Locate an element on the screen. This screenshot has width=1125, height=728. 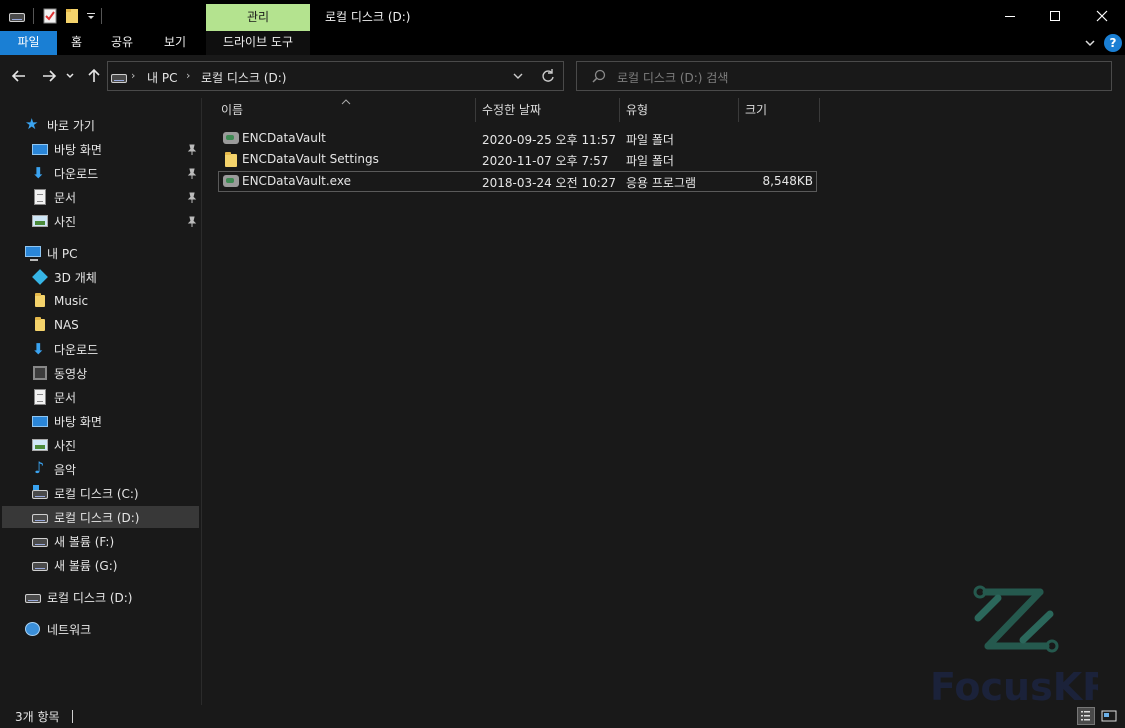
nav-item-pictures: 사진 is located at coordinates (54, 445).